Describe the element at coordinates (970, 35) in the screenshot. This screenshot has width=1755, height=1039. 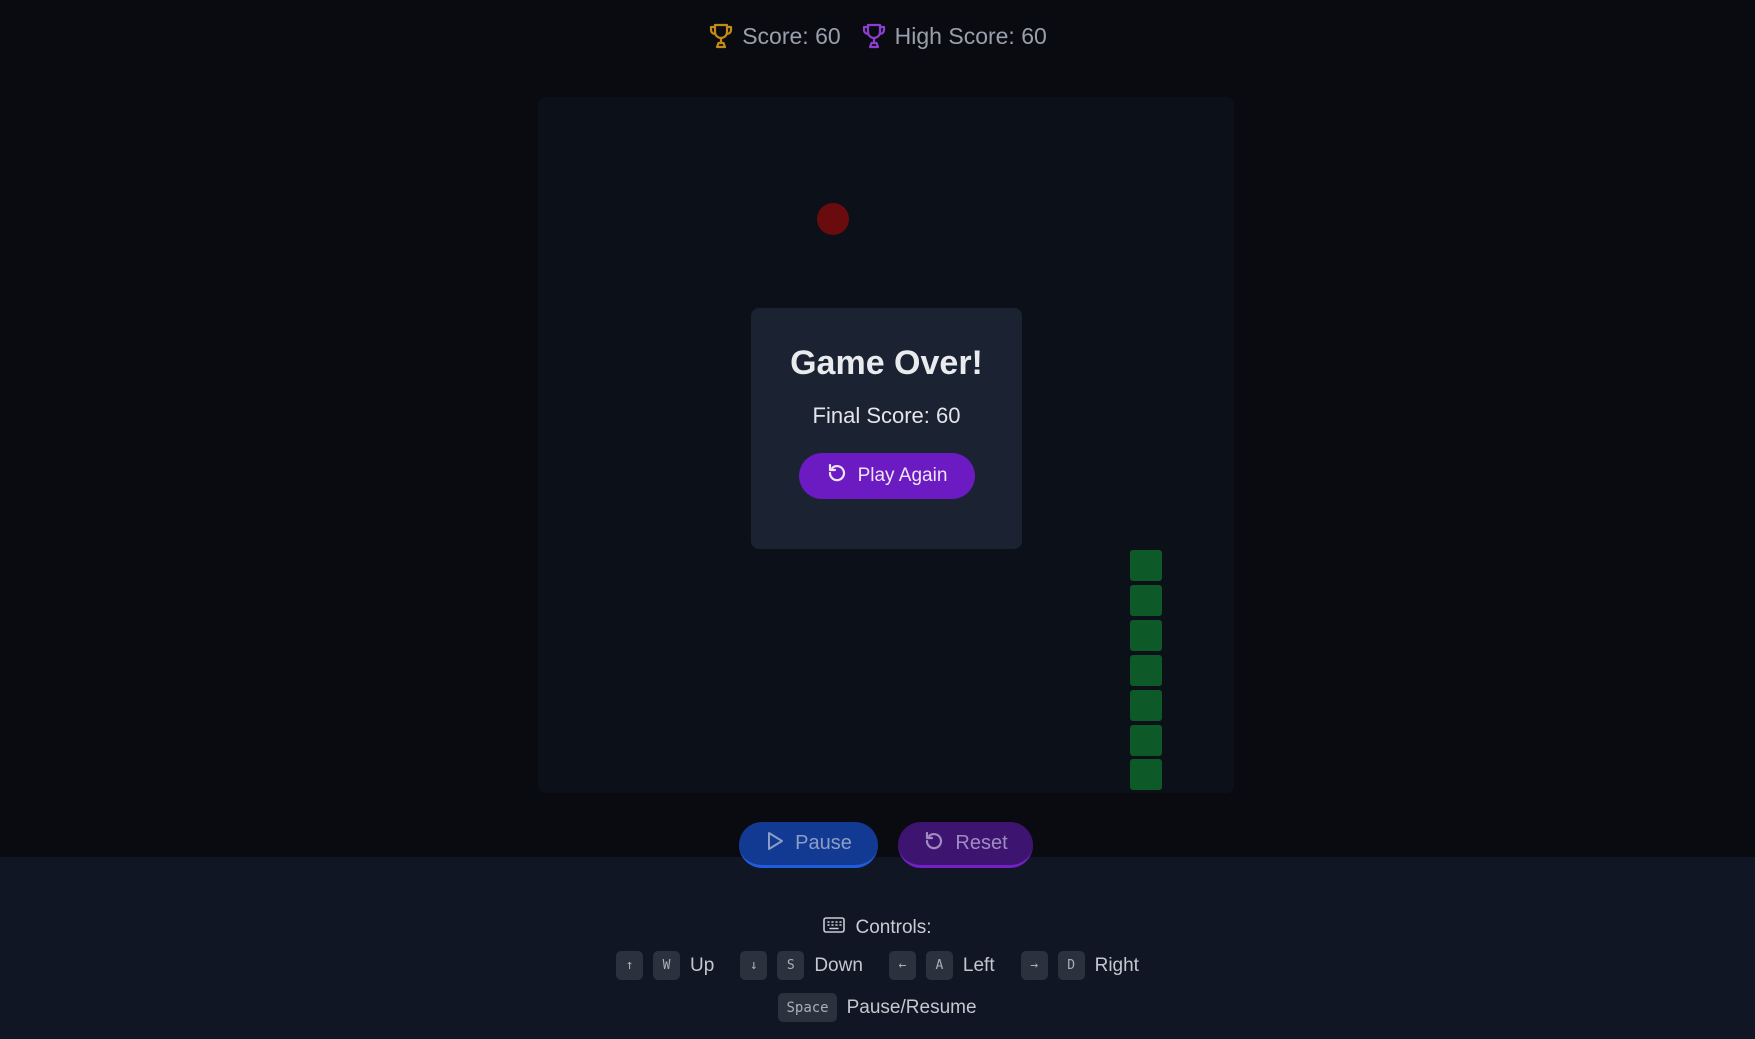
I see `high-score-text: High Score: 60` at that location.